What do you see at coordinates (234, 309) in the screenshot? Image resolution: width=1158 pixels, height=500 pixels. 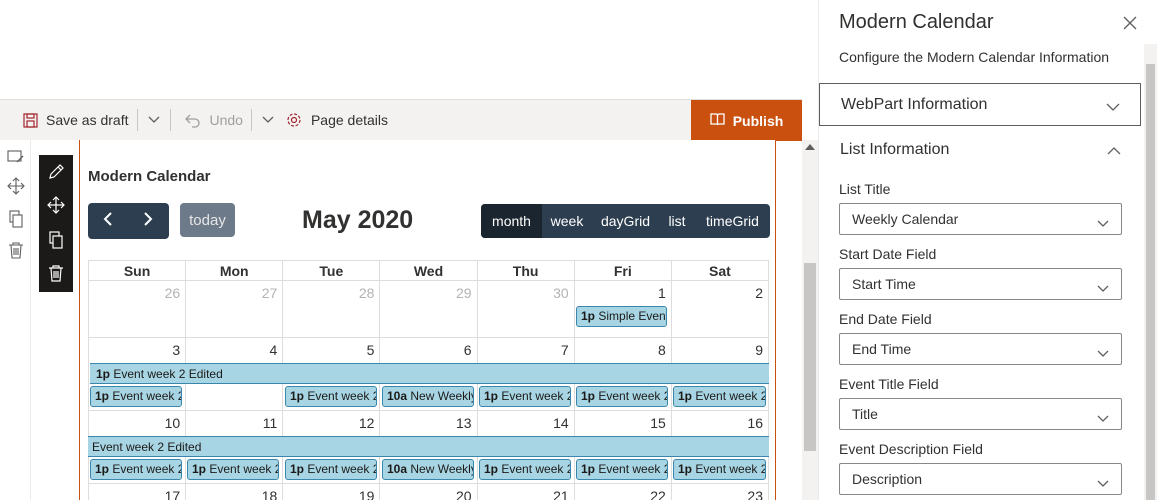 I see `day-number: 27` at bounding box center [234, 309].